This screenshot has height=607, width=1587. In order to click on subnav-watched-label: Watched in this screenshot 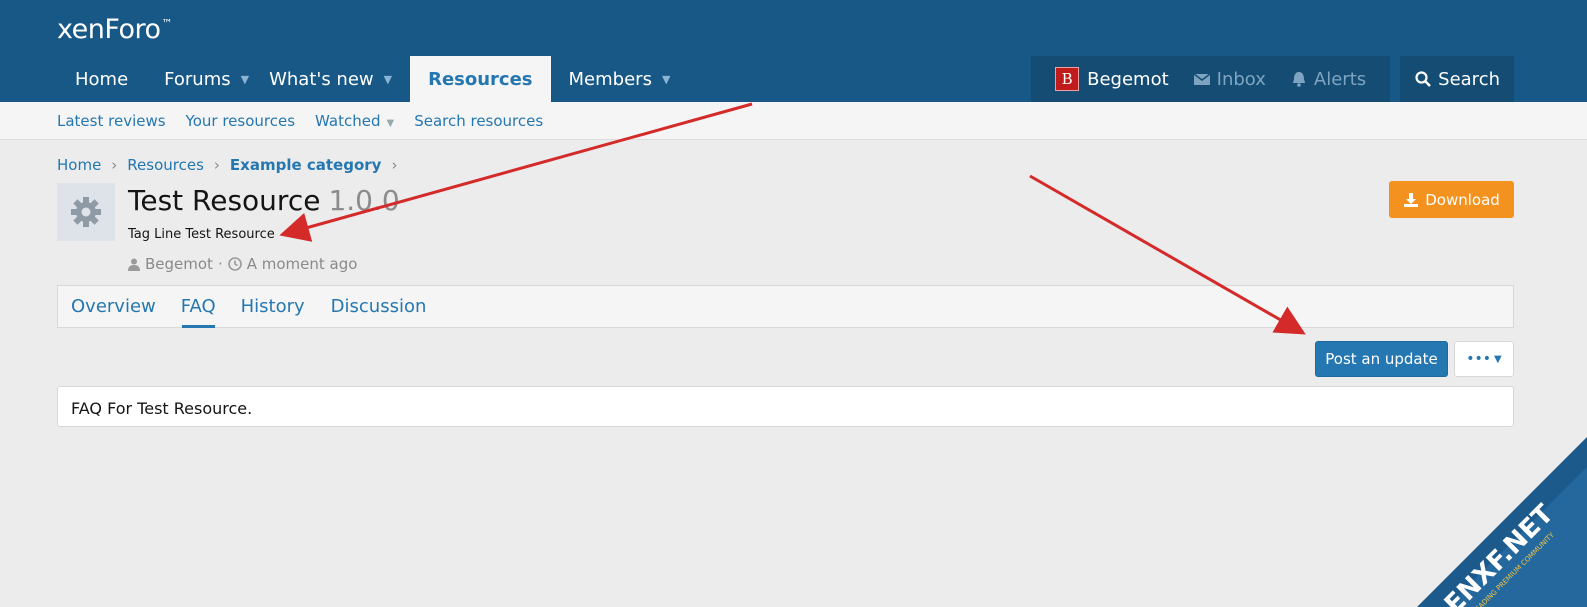, I will do `click(348, 121)`.